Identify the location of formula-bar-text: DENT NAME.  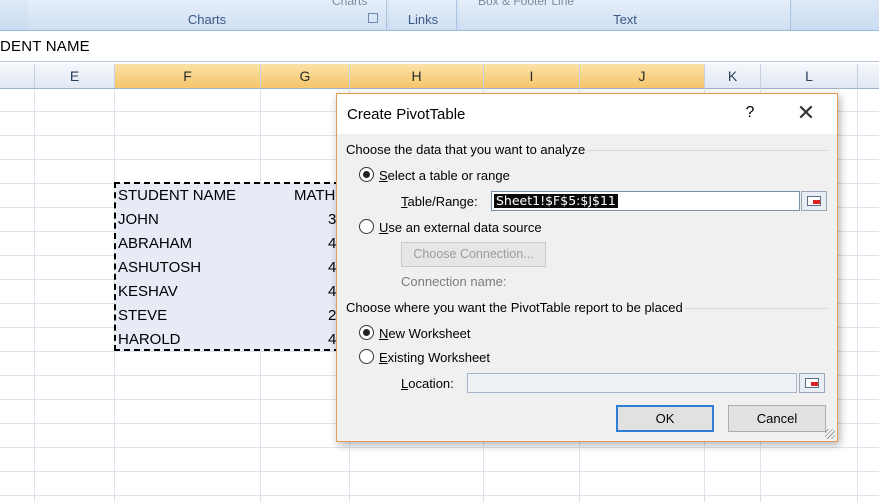
(45, 46).